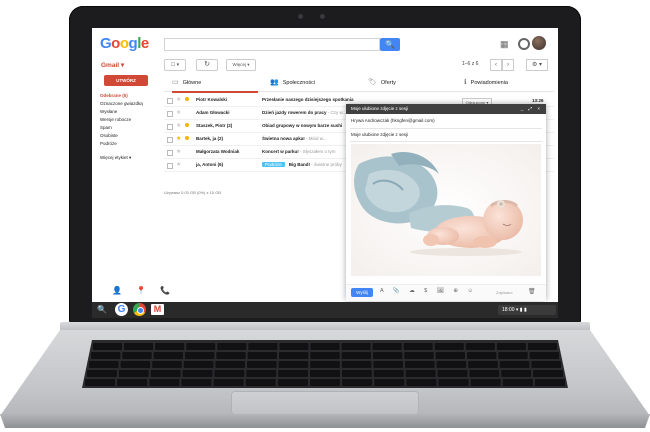  Describe the element at coordinates (157, 309) in the screenshot. I see `gmail-app-icon: M` at that location.